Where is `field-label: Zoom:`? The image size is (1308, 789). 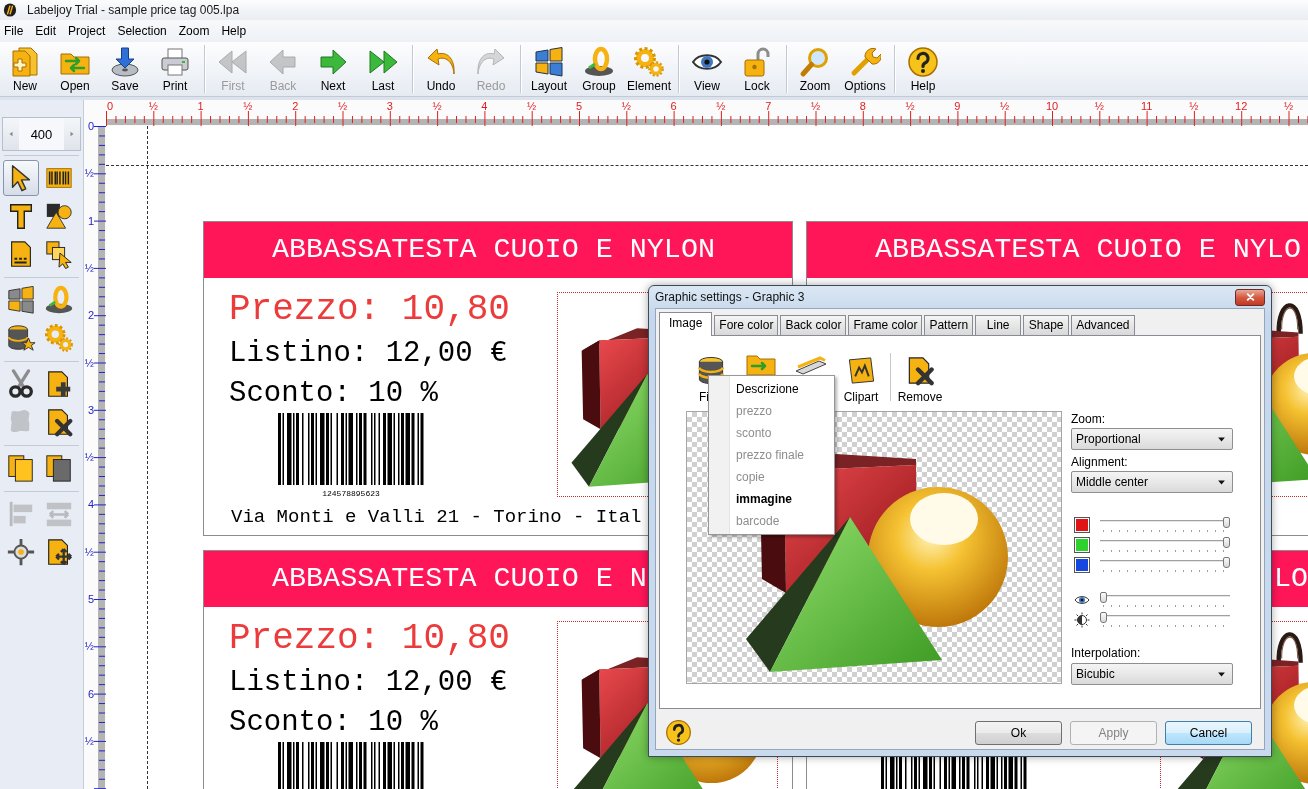 field-label: Zoom: is located at coordinates (1088, 419).